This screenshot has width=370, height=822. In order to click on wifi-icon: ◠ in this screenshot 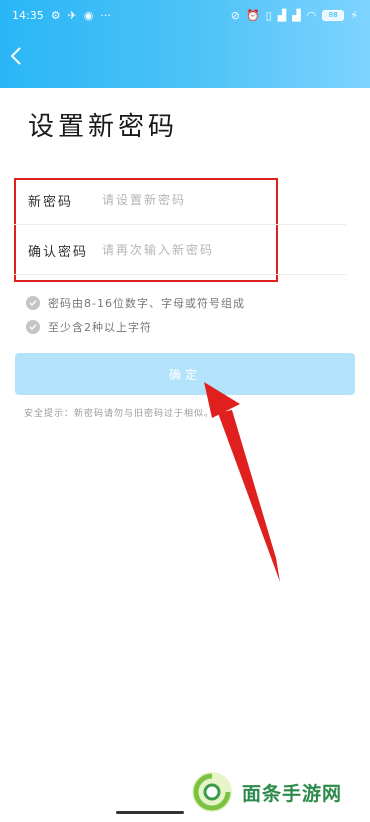, I will do `click(311, 15)`.